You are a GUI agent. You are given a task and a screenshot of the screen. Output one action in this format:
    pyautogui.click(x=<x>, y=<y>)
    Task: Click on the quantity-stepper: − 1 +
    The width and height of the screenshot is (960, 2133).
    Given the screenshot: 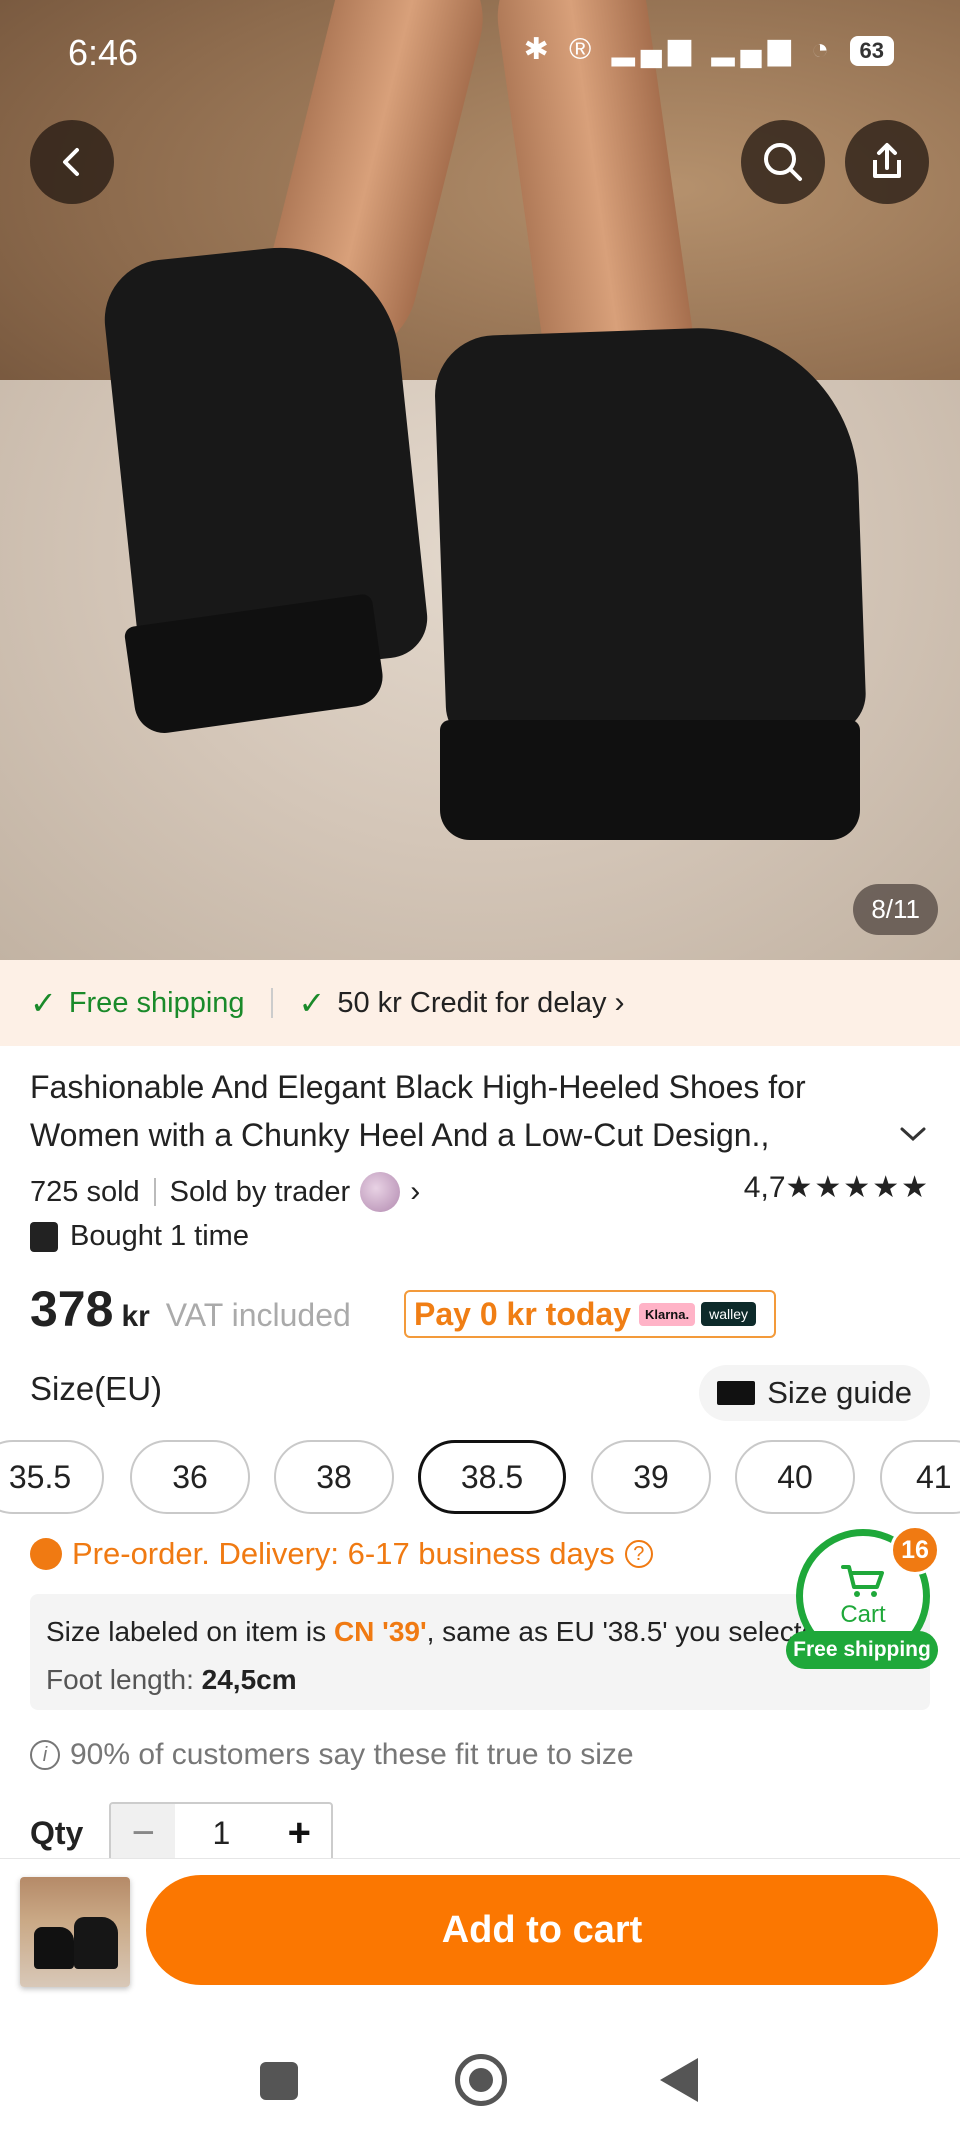 What is the action you would take?
    pyautogui.click(x=221, y=1833)
    